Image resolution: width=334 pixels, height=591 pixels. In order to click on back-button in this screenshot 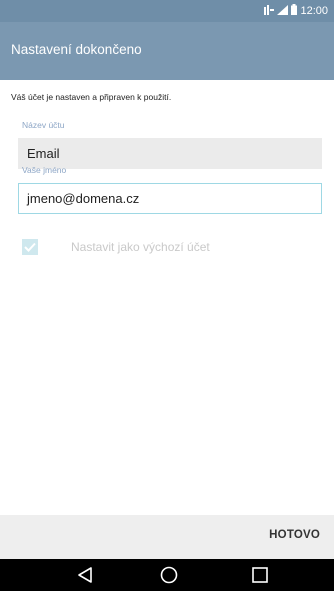, I will do `click(86, 575)`.